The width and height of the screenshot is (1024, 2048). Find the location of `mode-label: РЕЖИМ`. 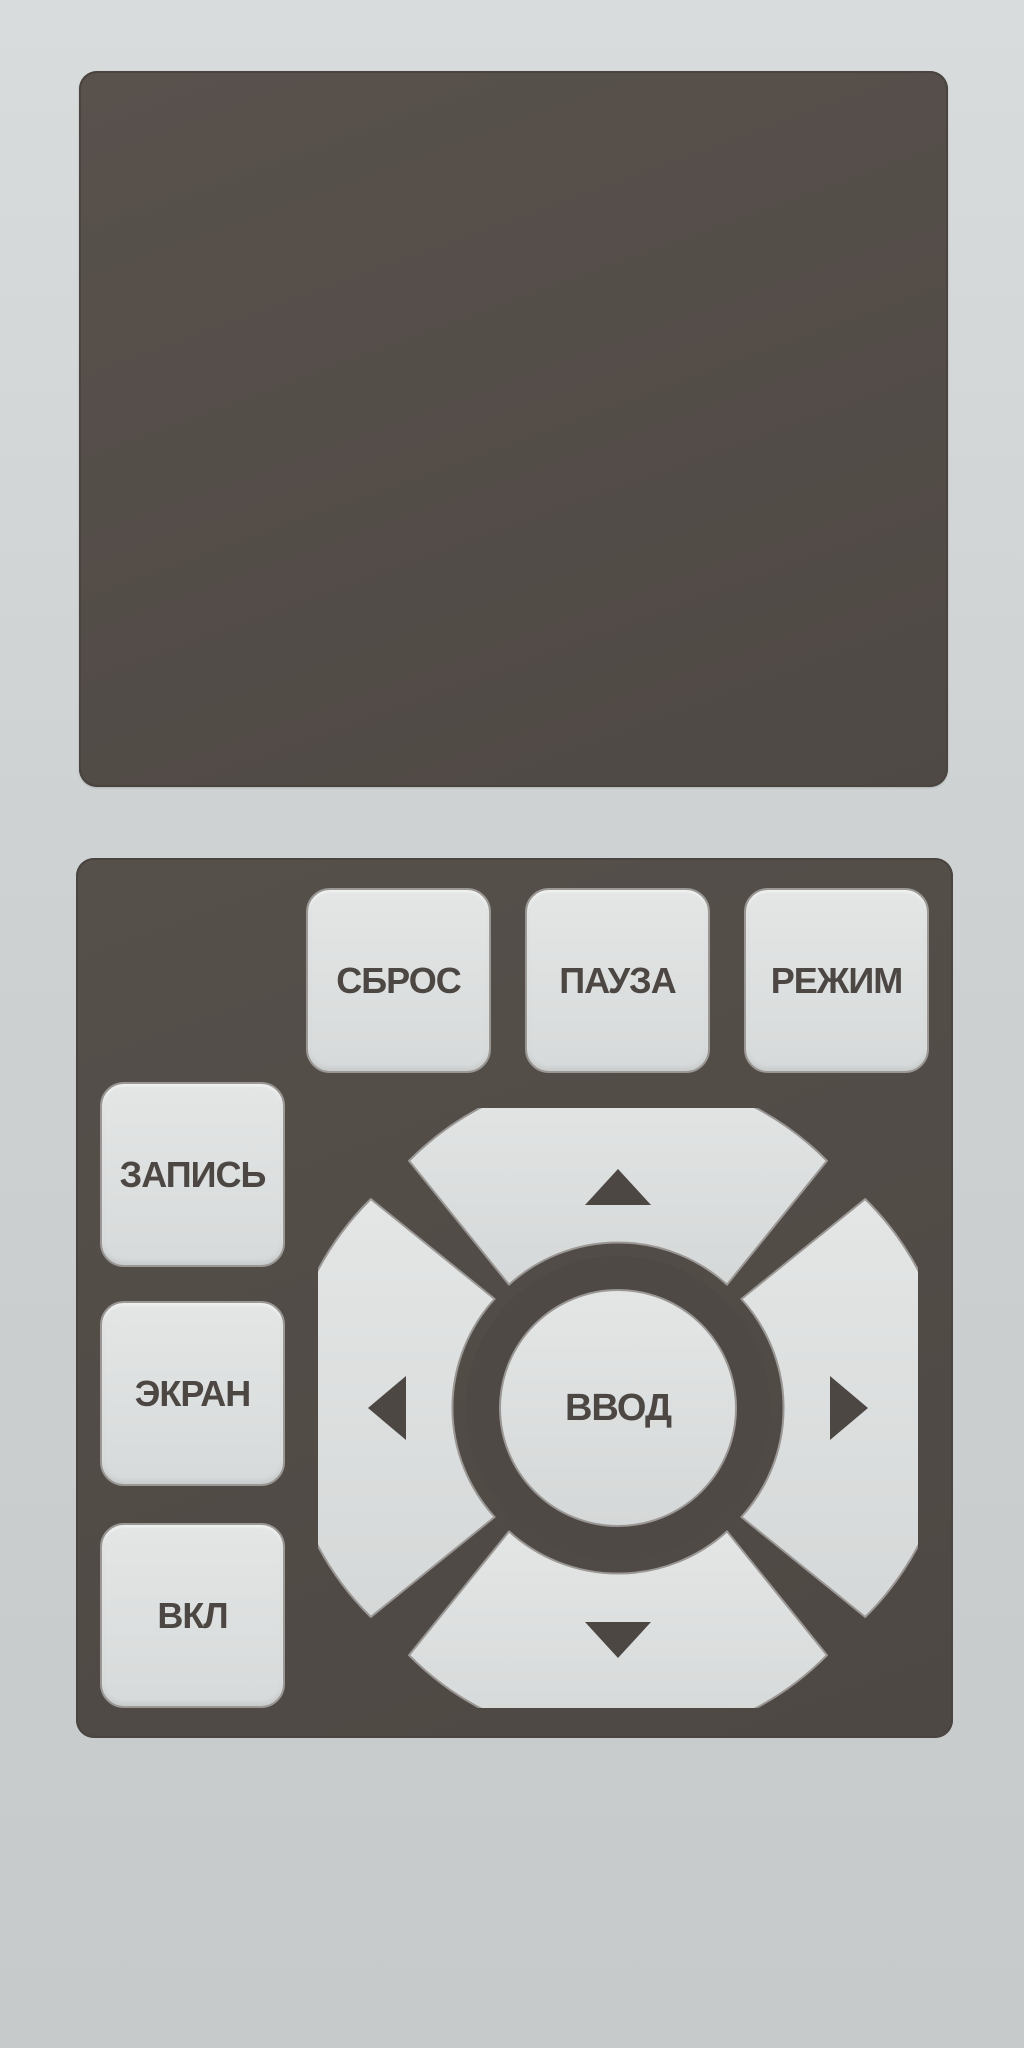

mode-label: РЕЖИМ is located at coordinates (836, 980).